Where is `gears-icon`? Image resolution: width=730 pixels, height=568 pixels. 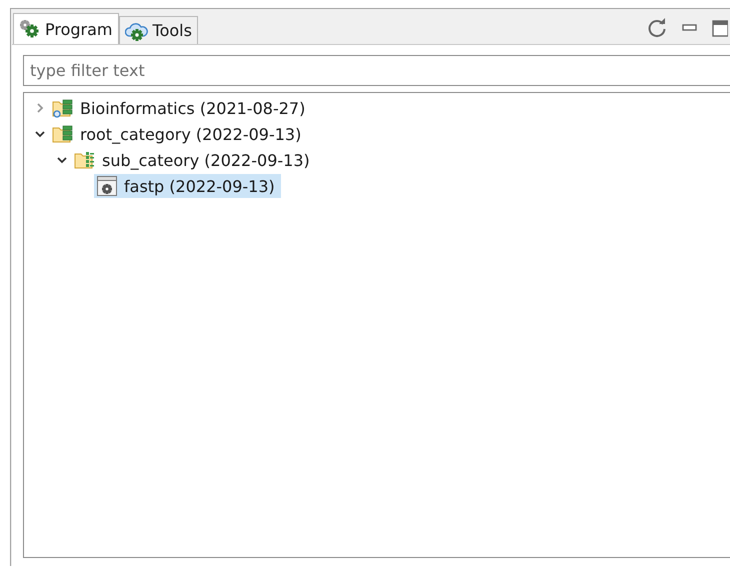 gears-icon is located at coordinates (30, 29).